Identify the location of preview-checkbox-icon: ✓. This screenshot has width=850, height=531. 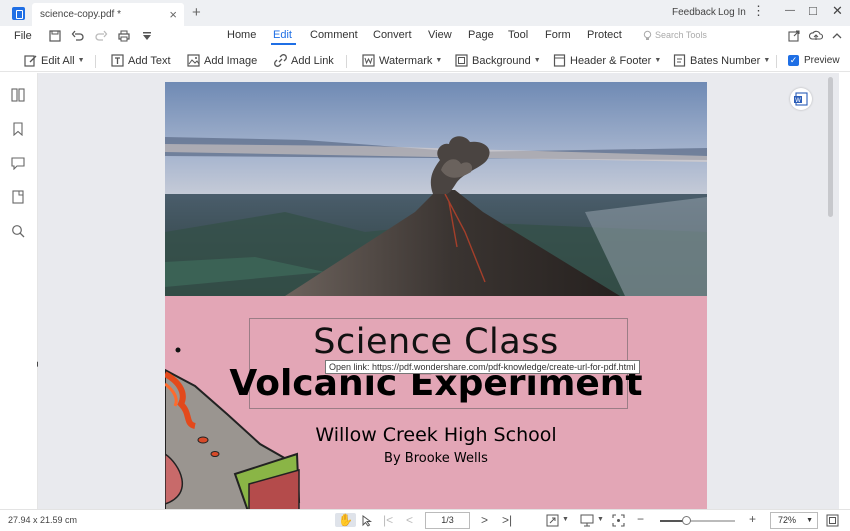
(793, 60).